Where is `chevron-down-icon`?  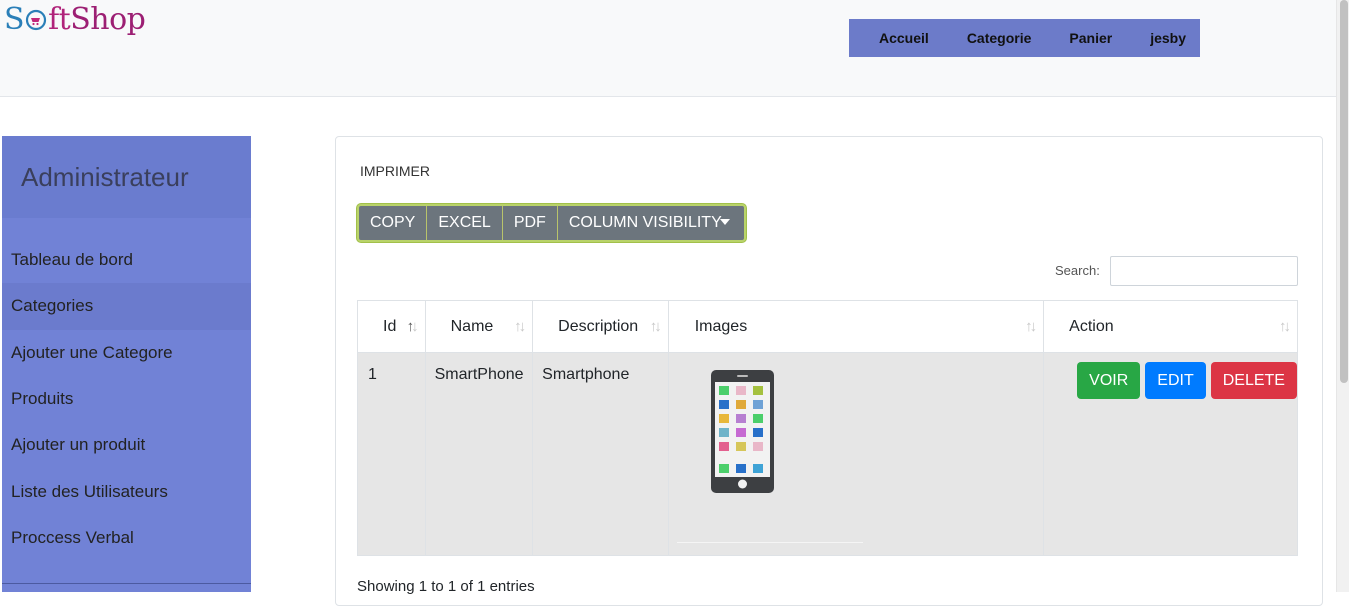 chevron-down-icon is located at coordinates (724, 222).